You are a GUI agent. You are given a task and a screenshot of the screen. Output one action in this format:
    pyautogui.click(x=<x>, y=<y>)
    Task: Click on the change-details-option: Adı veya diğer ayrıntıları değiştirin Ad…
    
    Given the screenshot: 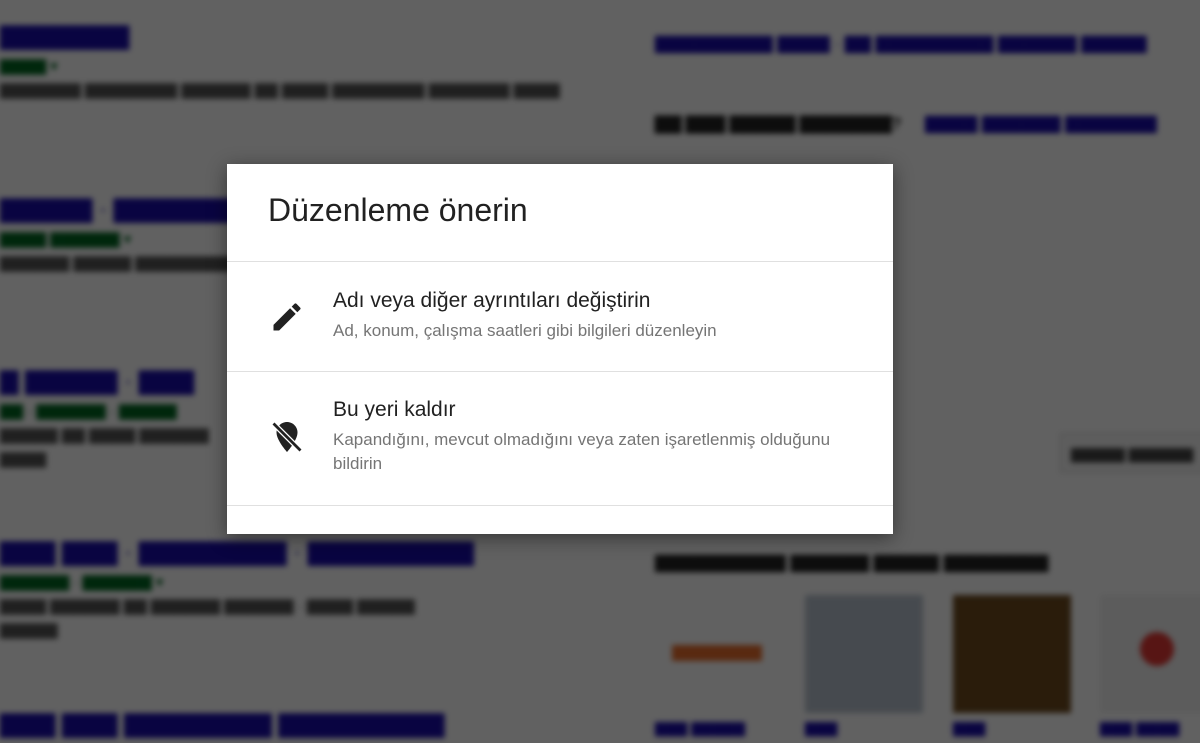 What is the action you would take?
    pyautogui.click(x=560, y=316)
    